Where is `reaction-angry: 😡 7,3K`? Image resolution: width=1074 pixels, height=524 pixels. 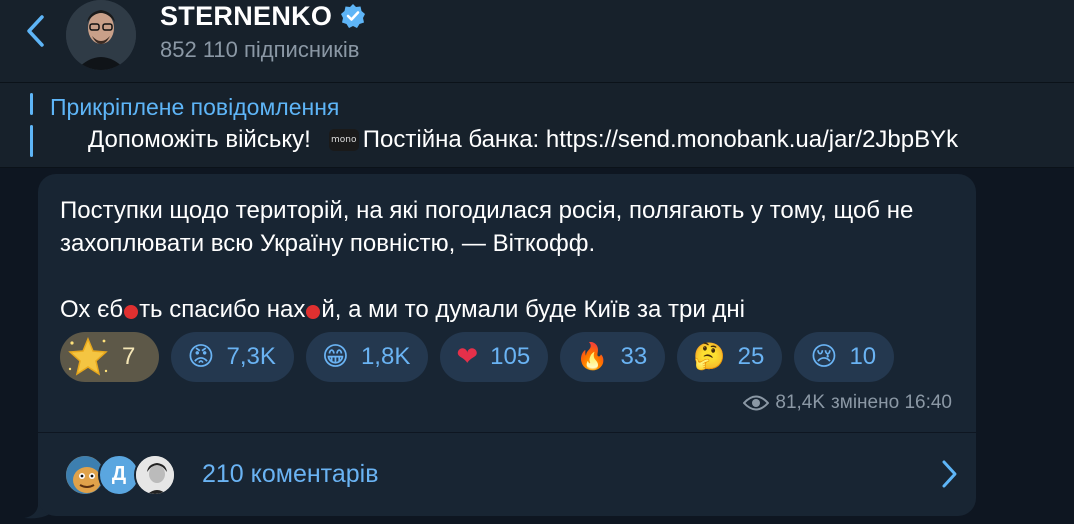
reaction-angry: 😡 7,3K is located at coordinates (232, 357).